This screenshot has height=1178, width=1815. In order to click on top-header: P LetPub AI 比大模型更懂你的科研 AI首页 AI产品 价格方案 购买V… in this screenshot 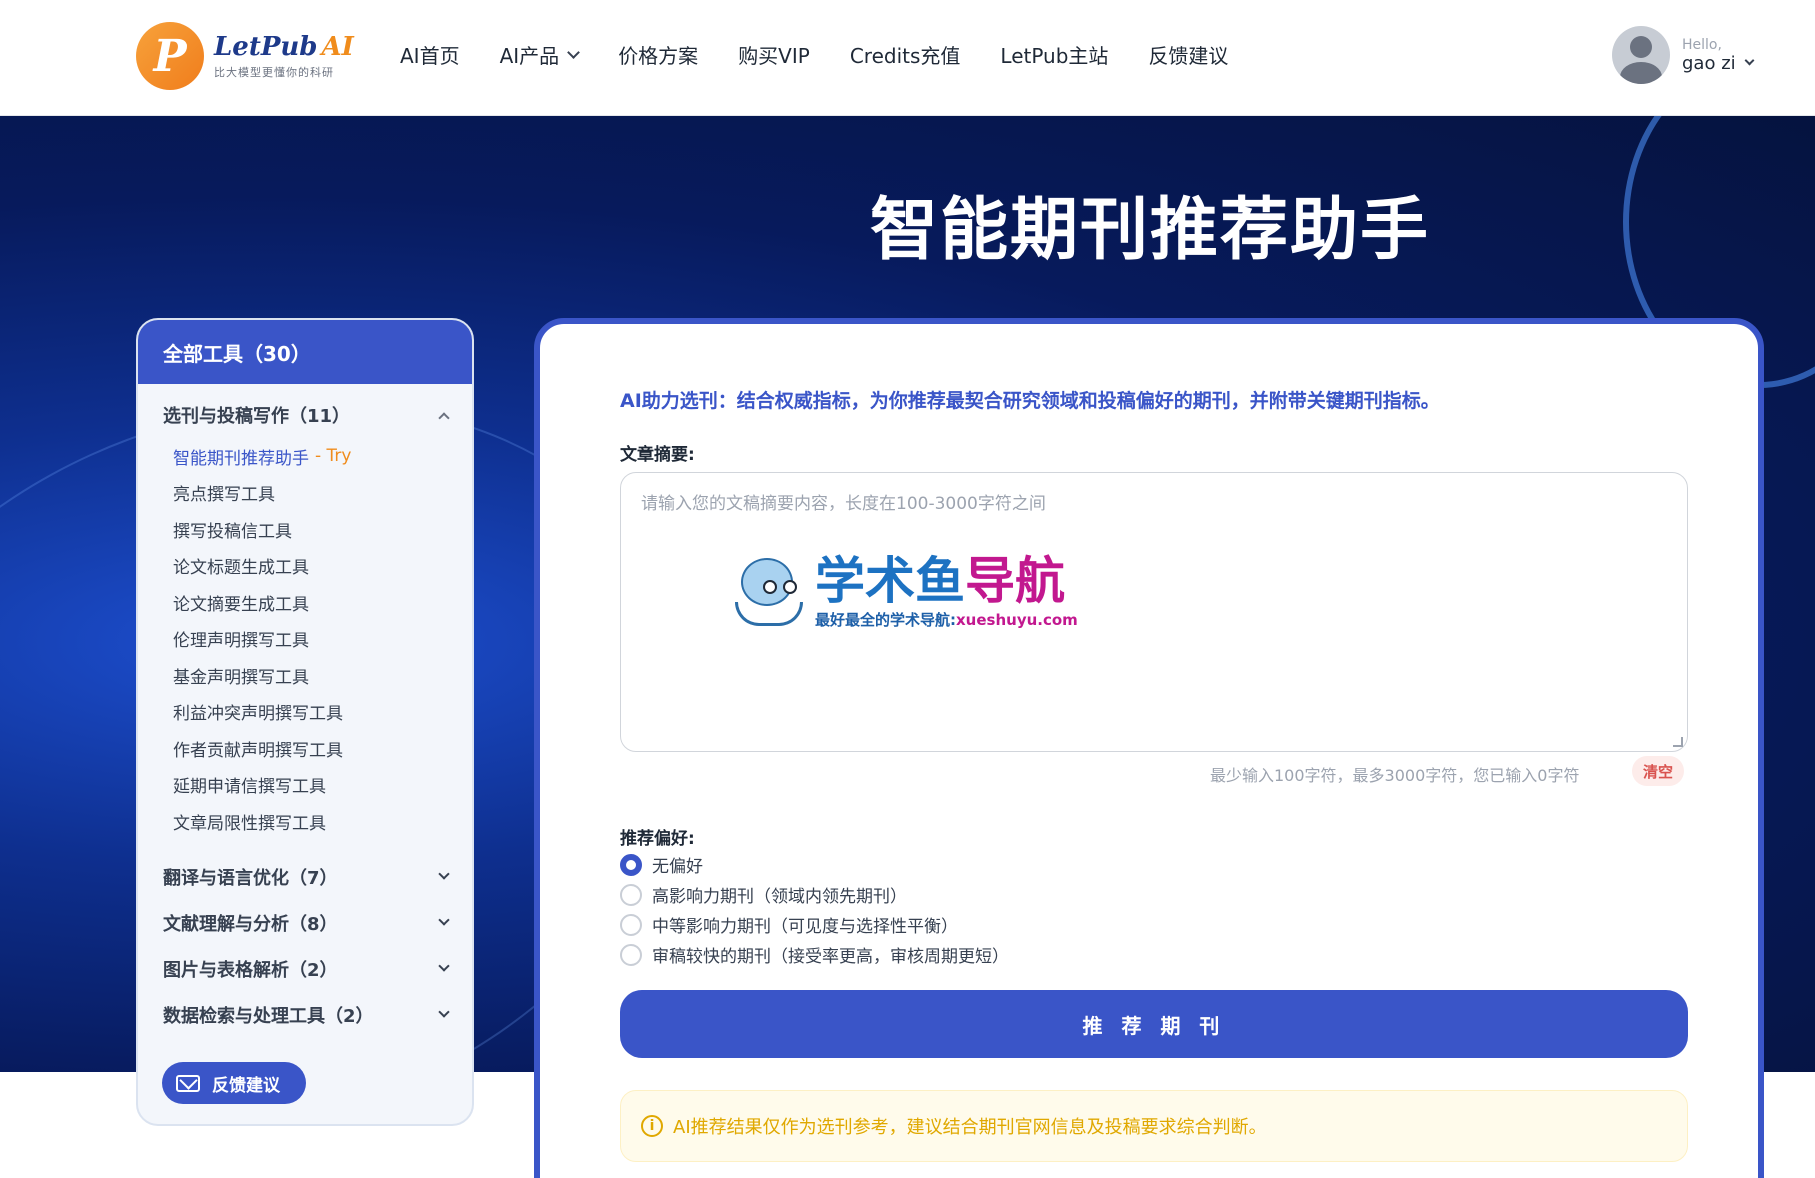, I will do `click(907, 58)`.